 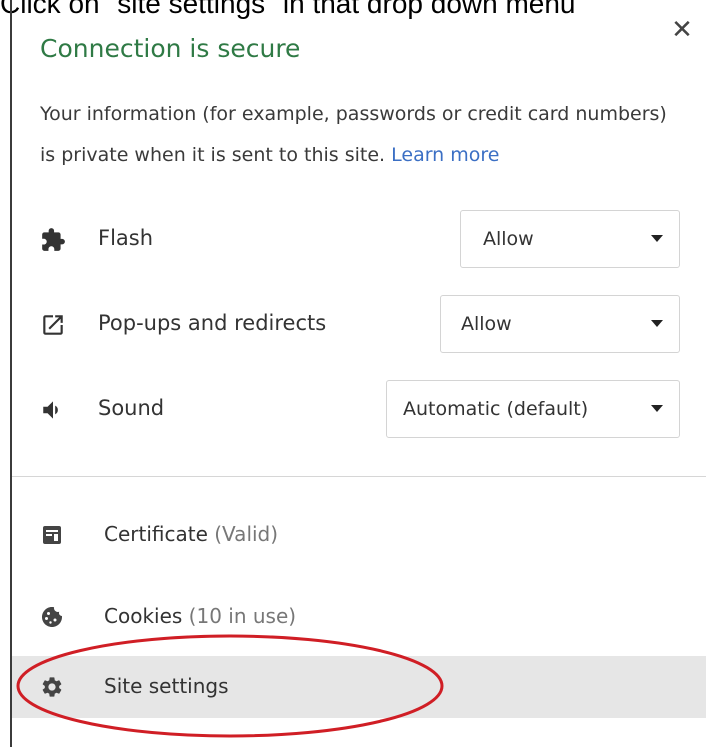 I want to click on permission-label-sound: Sound, so click(x=131, y=408).